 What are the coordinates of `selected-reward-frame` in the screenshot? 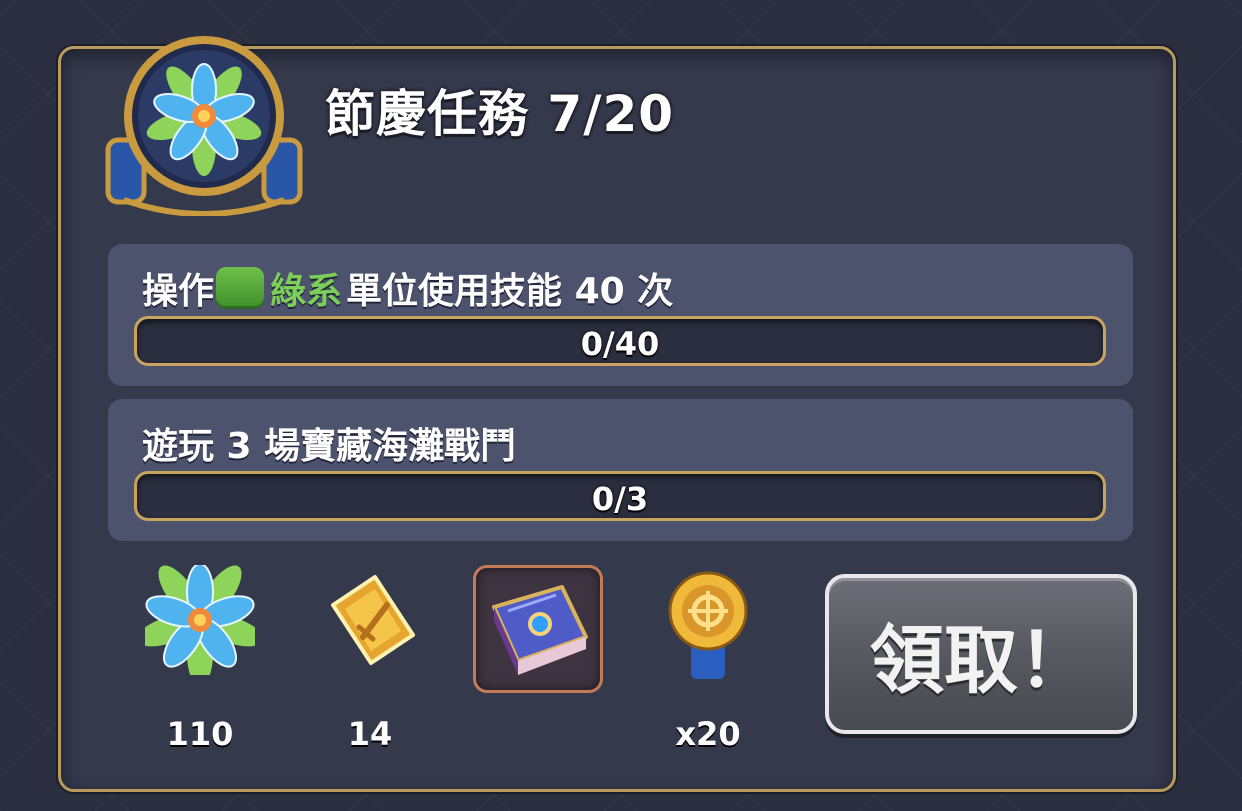 It's located at (538, 629).